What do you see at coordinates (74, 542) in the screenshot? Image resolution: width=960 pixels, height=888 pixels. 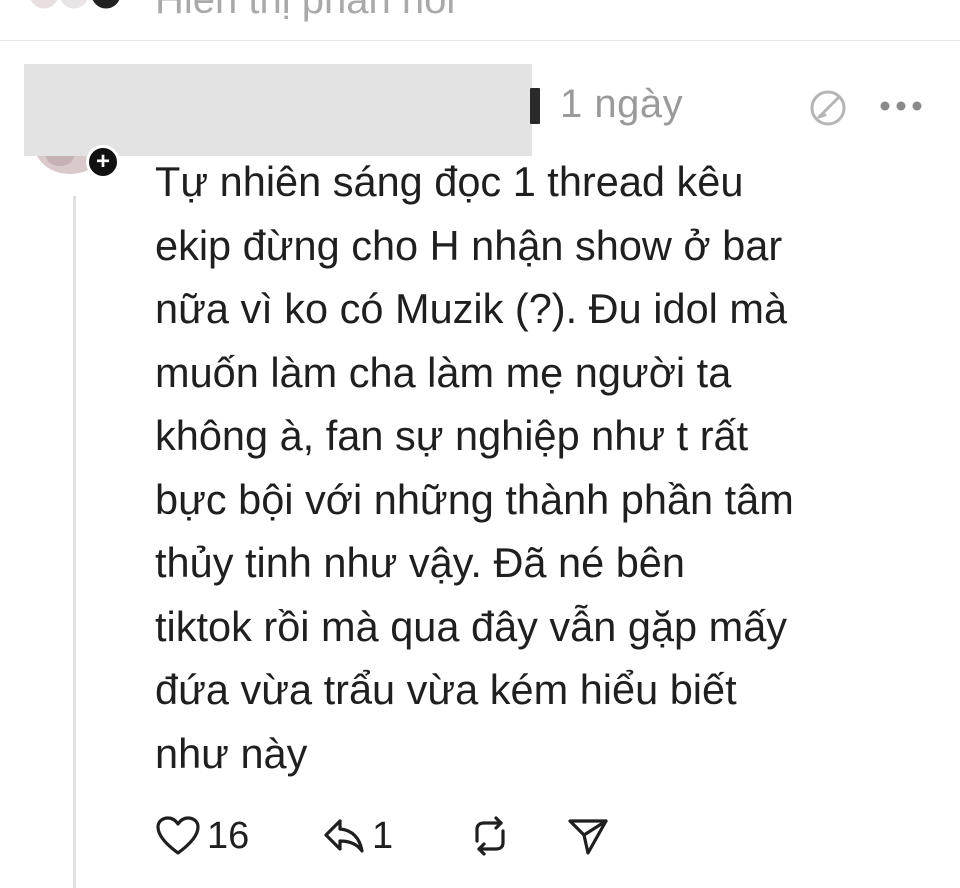 I see `thread-line` at bounding box center [74, 542].